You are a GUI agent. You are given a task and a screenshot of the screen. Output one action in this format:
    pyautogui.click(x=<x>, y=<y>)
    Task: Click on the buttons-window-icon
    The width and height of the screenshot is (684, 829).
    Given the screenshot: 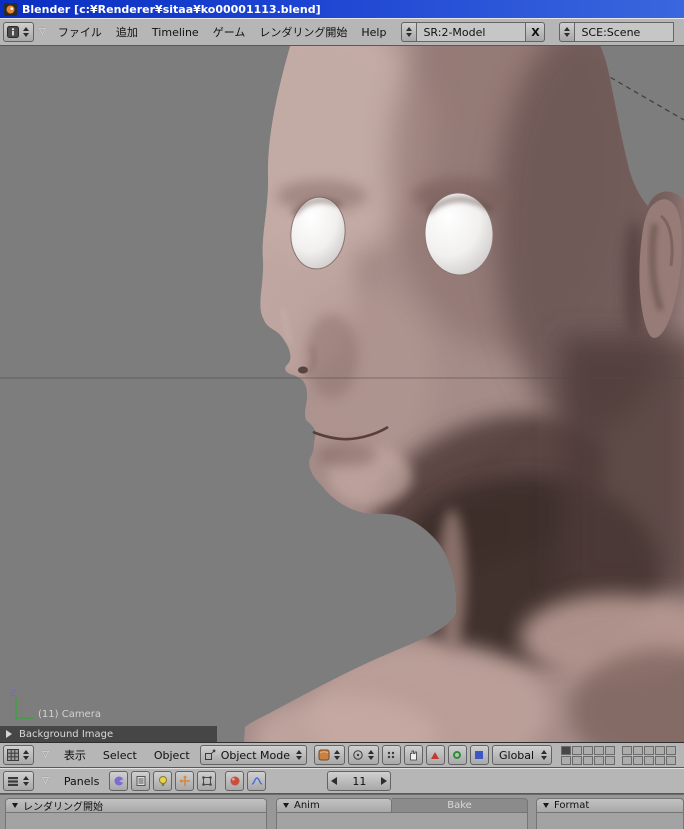 What is the action you would take?
    pyautogui.click(x=13, y=781)
    